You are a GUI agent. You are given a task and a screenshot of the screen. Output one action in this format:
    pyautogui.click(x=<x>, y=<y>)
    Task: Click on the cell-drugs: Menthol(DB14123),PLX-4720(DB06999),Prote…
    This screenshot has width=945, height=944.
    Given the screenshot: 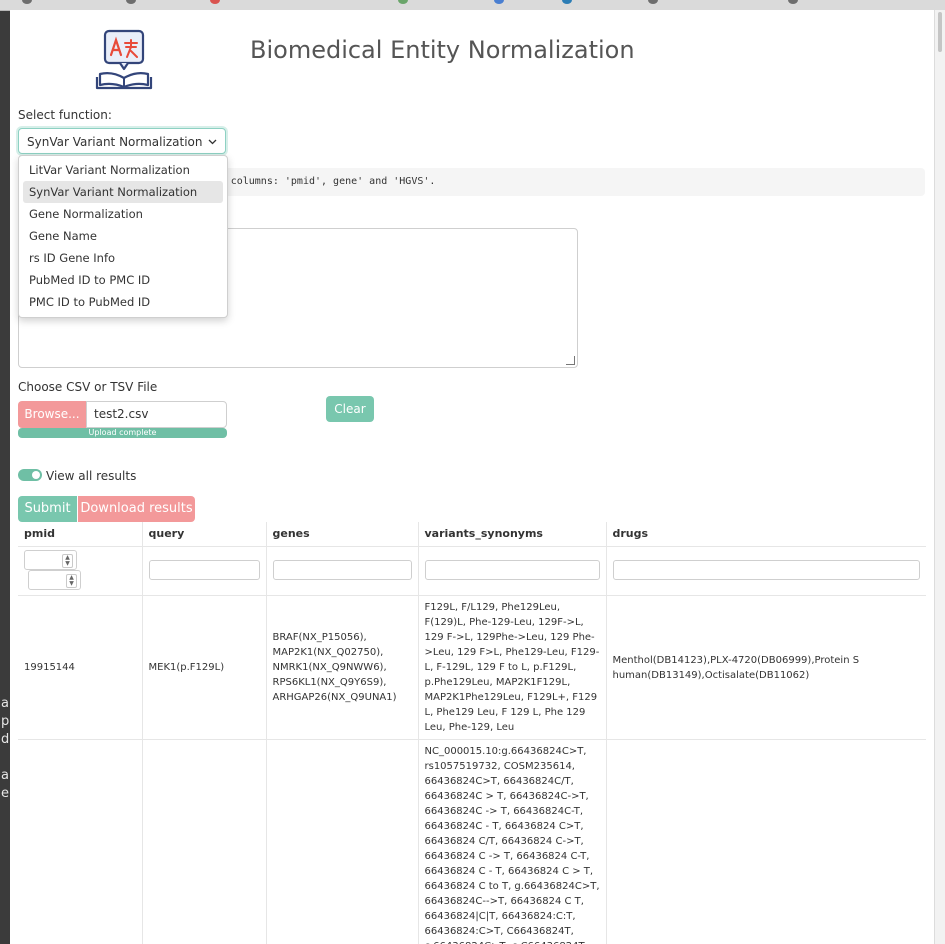 What is the action you would take?
    pyautogui.click(x=765, y=667)
    